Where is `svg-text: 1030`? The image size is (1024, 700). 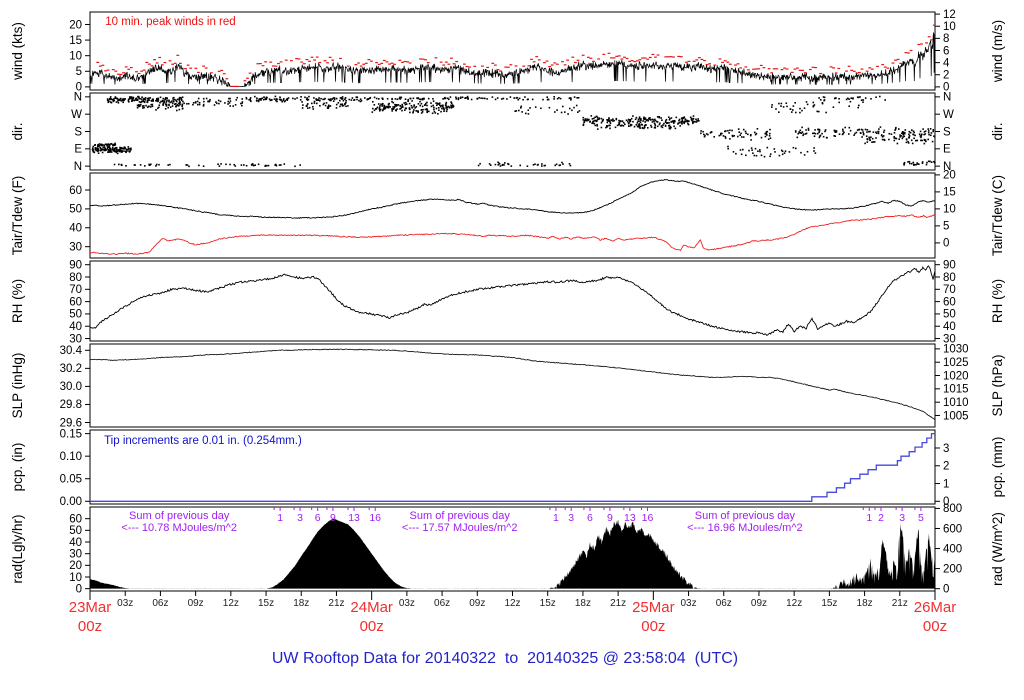
svg-text: 1030 is located at coordinates (956, 350).